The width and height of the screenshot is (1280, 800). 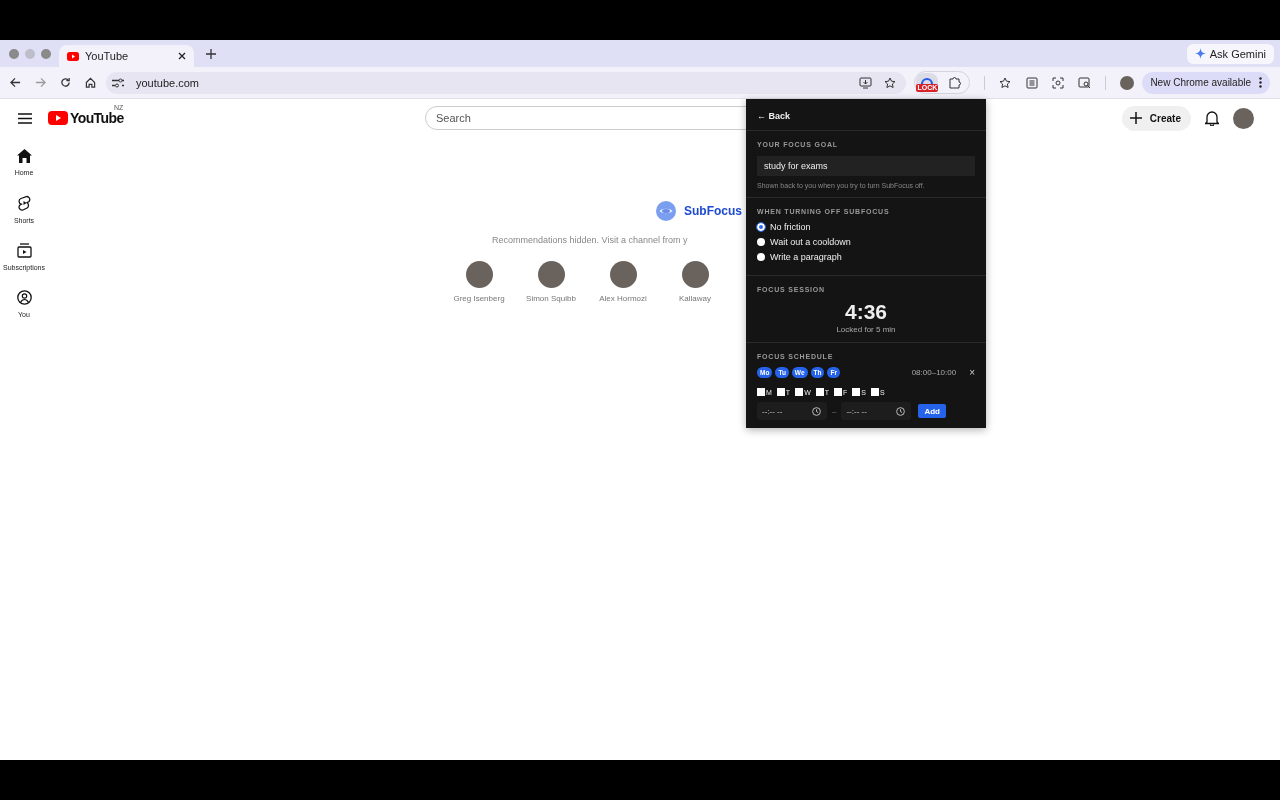 I want to click on bell-icon, so click(x=1212, y=118).